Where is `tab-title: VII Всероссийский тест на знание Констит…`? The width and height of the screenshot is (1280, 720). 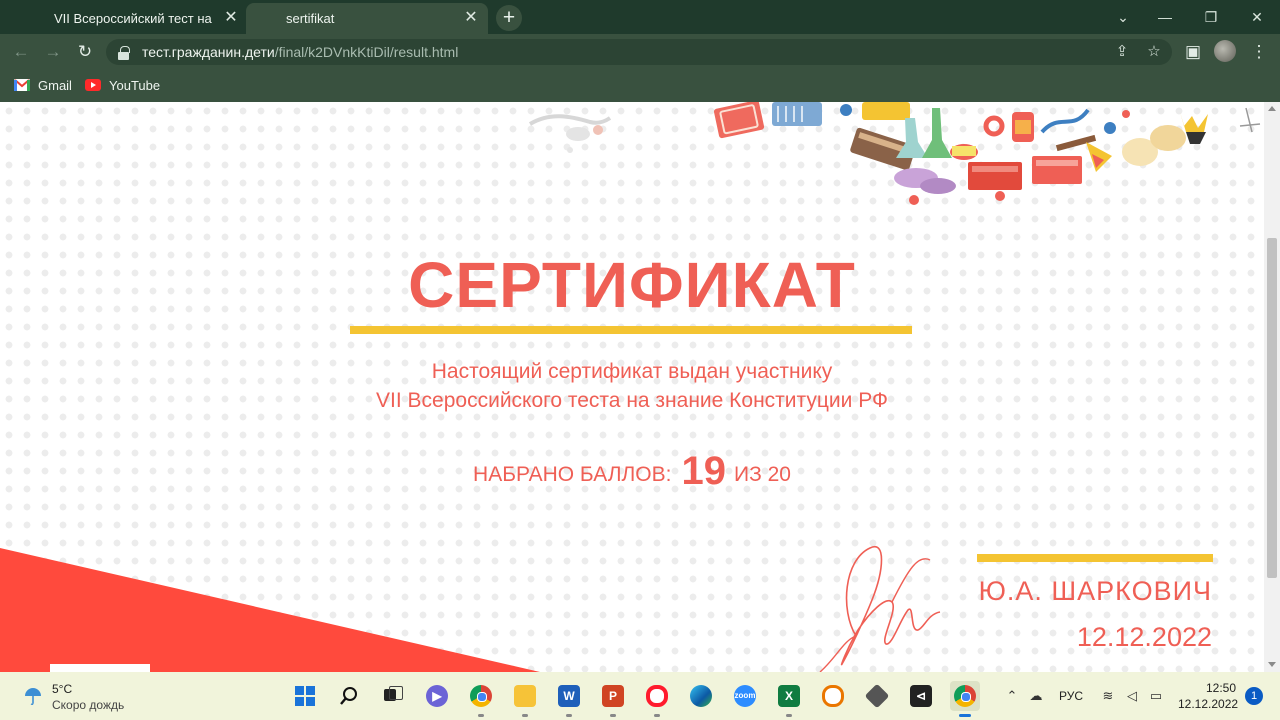
tab-title: VII Всероссийский тест на знание Констит… is located at coordinates (134, 18).